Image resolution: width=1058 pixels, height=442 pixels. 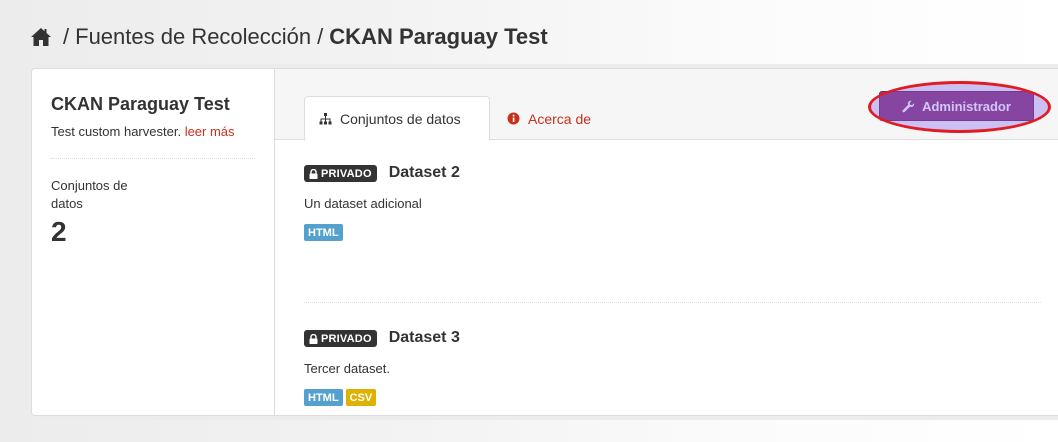 I want to click on format-list: HTML, so click(x=672, y=232).